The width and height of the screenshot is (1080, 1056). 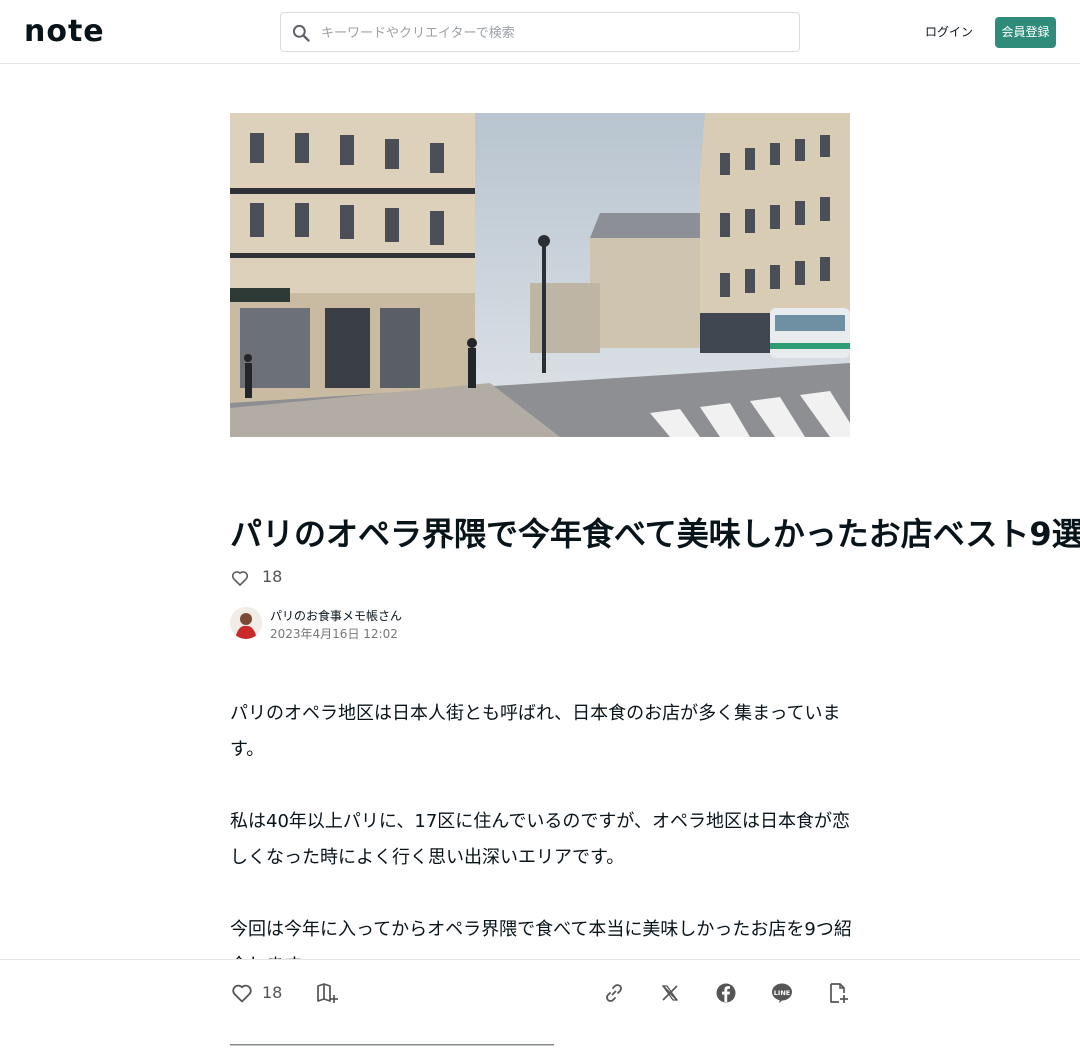 I want to click on login-link: ログイン, so click(x=949, y=32).